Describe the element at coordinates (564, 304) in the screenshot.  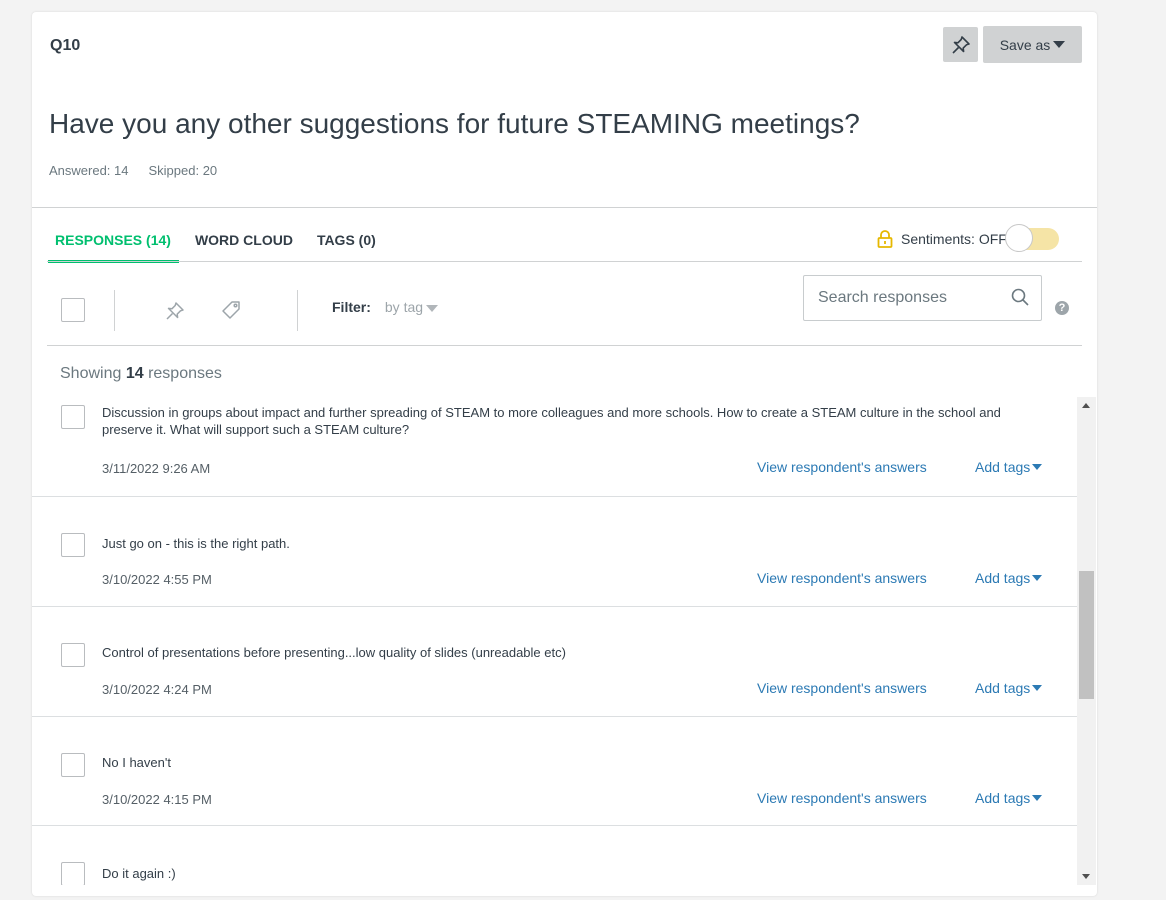
I see `responses-toolbar: Filter: by tag ?` at that location.